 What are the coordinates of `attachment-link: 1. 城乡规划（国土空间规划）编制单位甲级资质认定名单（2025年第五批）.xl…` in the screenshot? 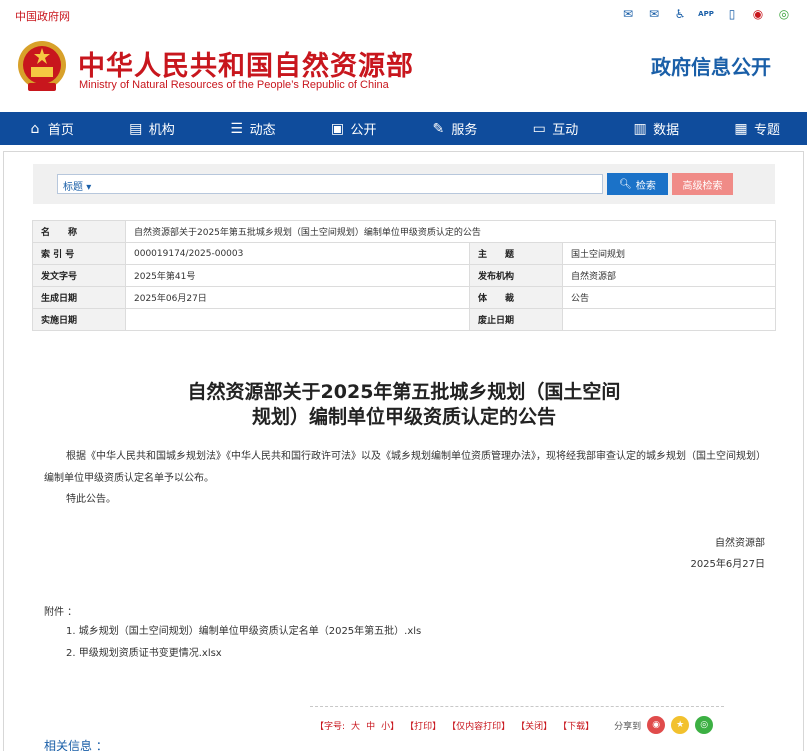 It's located at (243, 629).